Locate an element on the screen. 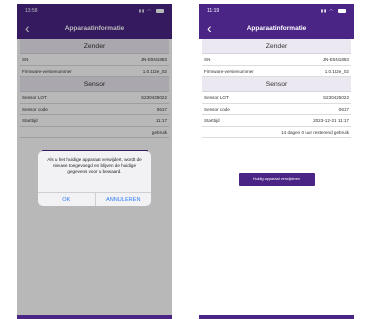  status-icons: ▮▮ ◠ is located at coordinates (333, 10).